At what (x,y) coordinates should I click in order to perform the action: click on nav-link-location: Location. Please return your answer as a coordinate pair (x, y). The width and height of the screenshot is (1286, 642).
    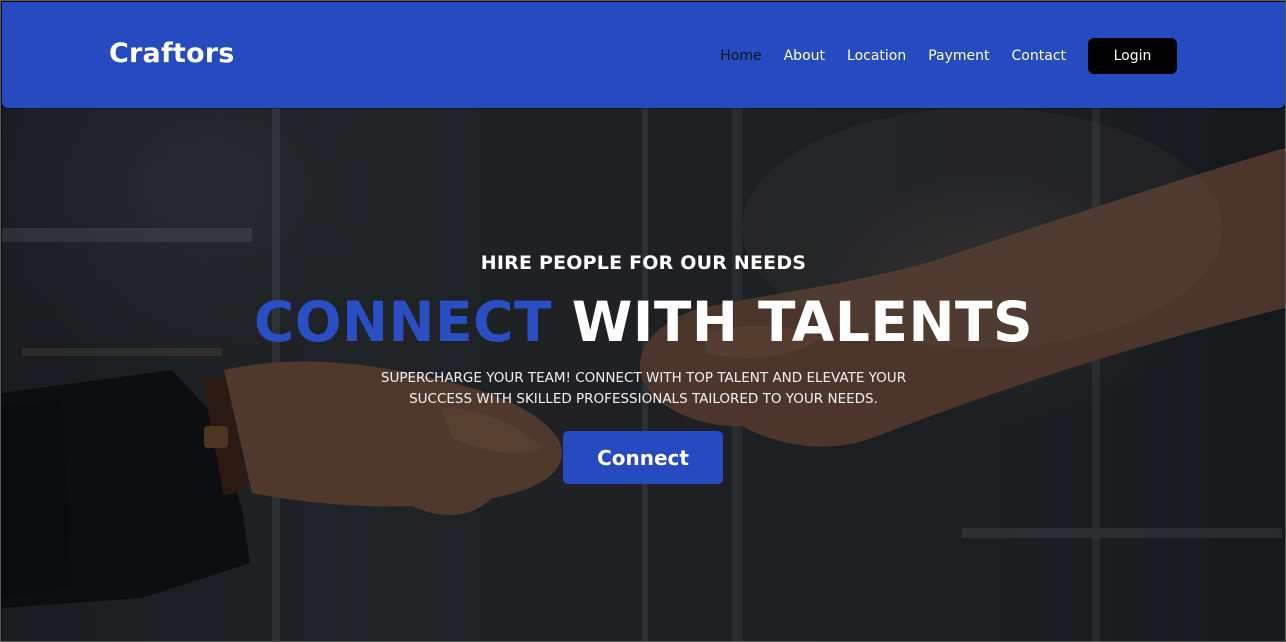
    Looking at the image, I should click on (876, 56).